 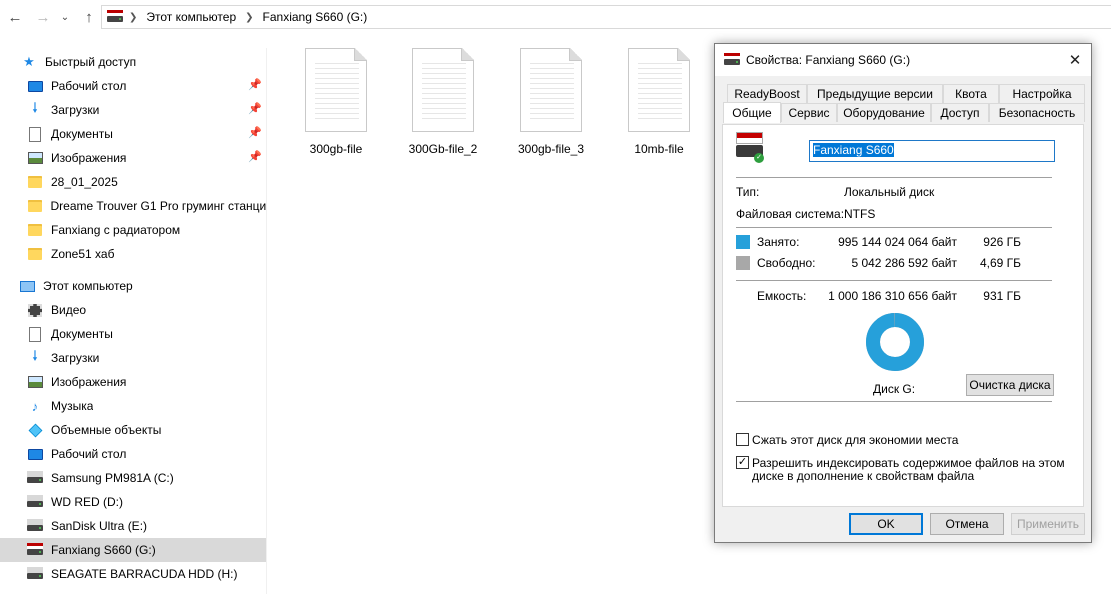 What do you see at coordinates (855, 440) in the screenshot?
I see `compress-label: Сжать этот диск для экономии места` at bounding box center [855, 440].